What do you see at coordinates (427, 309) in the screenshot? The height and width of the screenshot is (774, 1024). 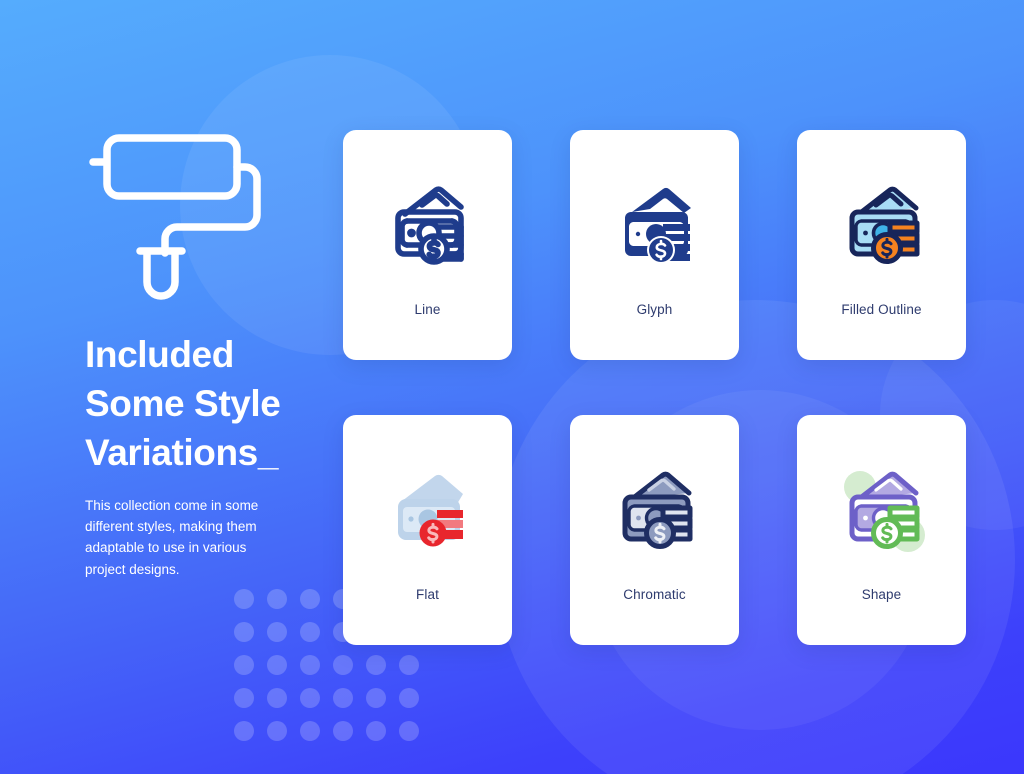 I see `style-card-label: Line` at bounding box center [427, 309].